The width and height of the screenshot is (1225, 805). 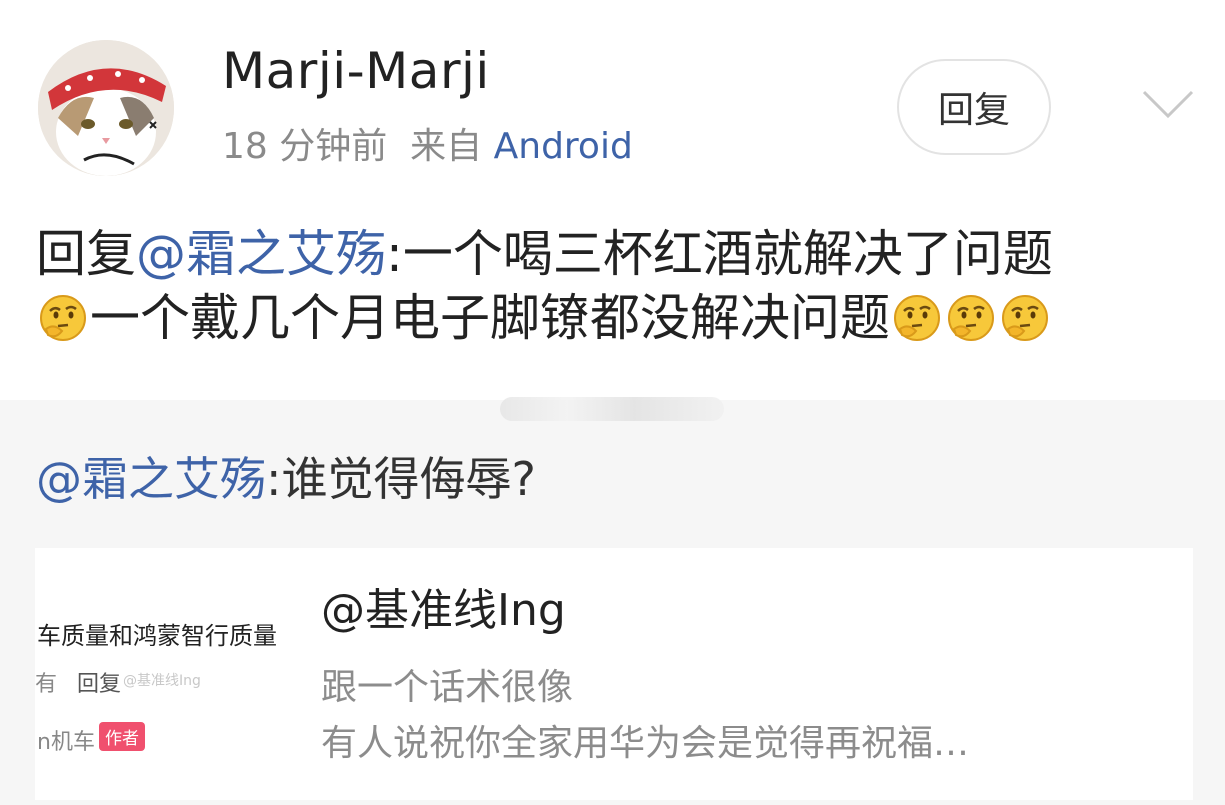 What do you see at coordinates (974, 107) in the screenshot?
I see `reply-button: 回复` at bounding box center [974, 107].